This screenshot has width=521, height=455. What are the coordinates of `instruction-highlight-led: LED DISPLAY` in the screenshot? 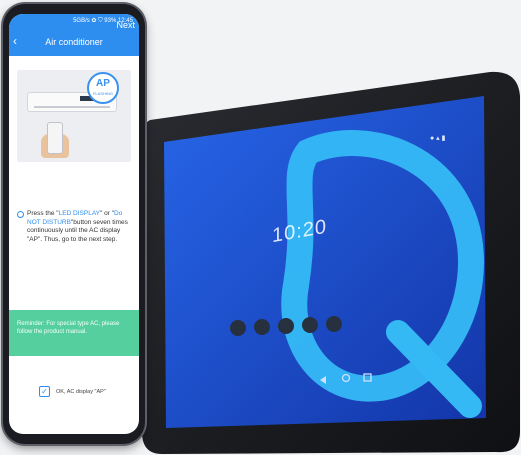 It's located at (79, 213).